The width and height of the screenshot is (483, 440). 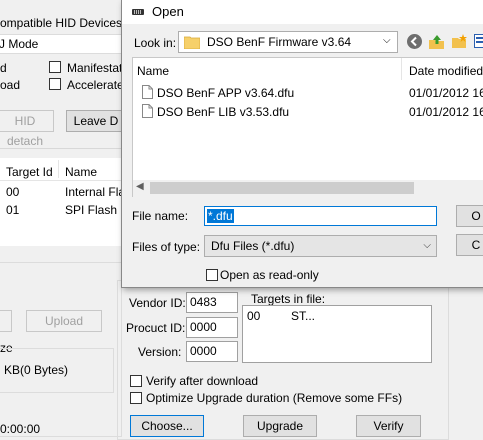 What do you see at coordinates (12, 210) in the screenshot?
I see `row-target-id: 01` at bounding box center [12, 210].